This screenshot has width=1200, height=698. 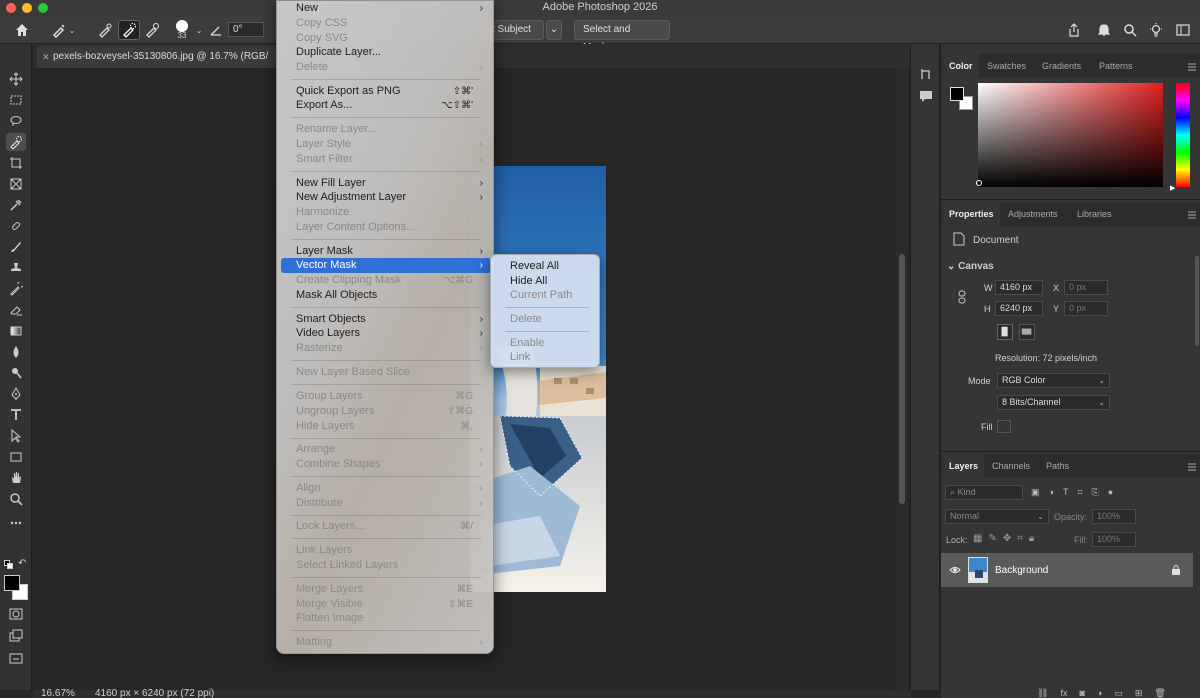 I want to click on tool-preset-picker: ⌄, so click(x=63, y=30).